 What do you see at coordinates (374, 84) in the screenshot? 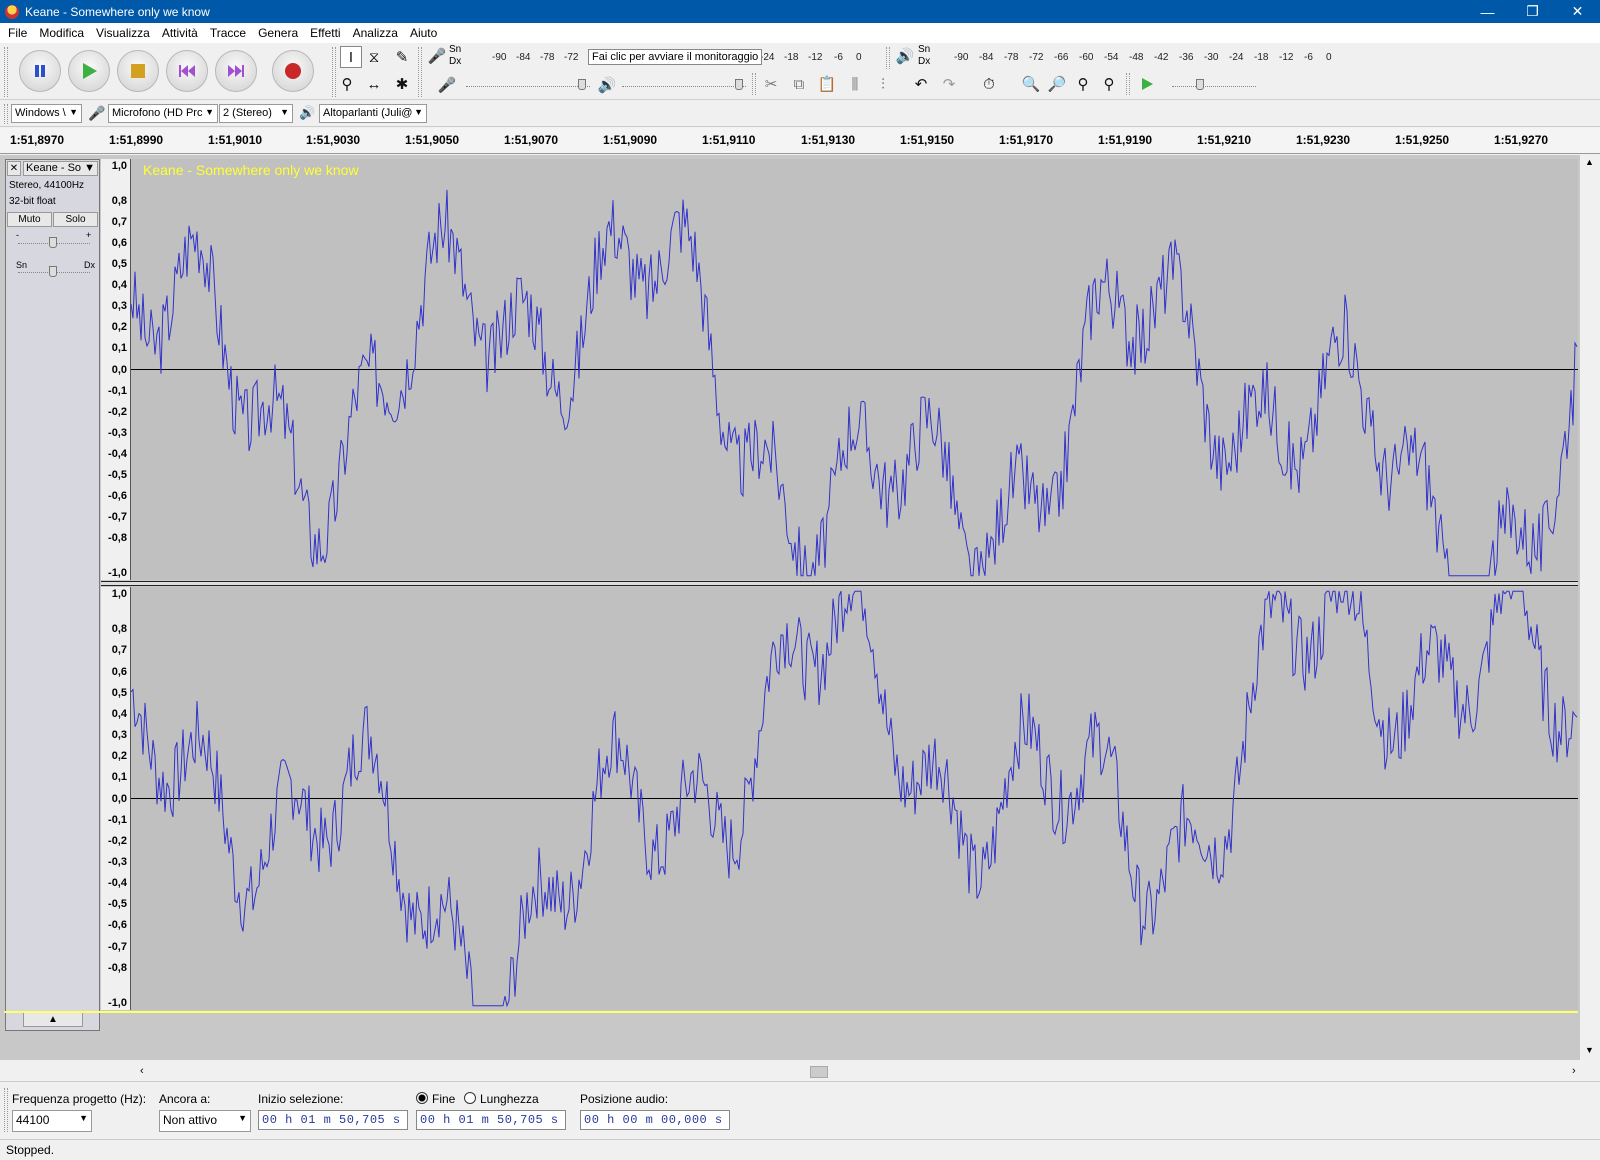
I see `timeshift-tool: ↔` at bounding box center [374, 84].